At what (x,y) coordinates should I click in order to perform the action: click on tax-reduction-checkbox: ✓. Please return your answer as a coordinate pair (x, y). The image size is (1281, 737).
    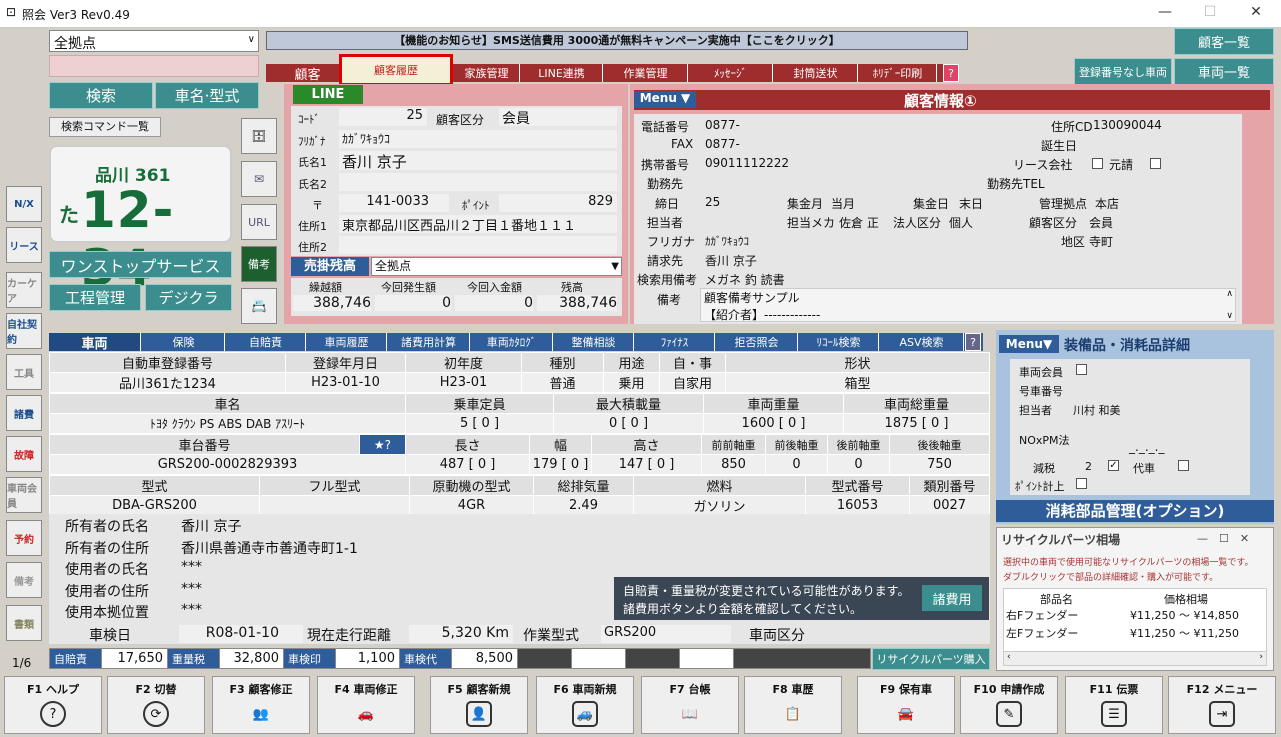
    Looking at the image, I should click on (1113, 465).